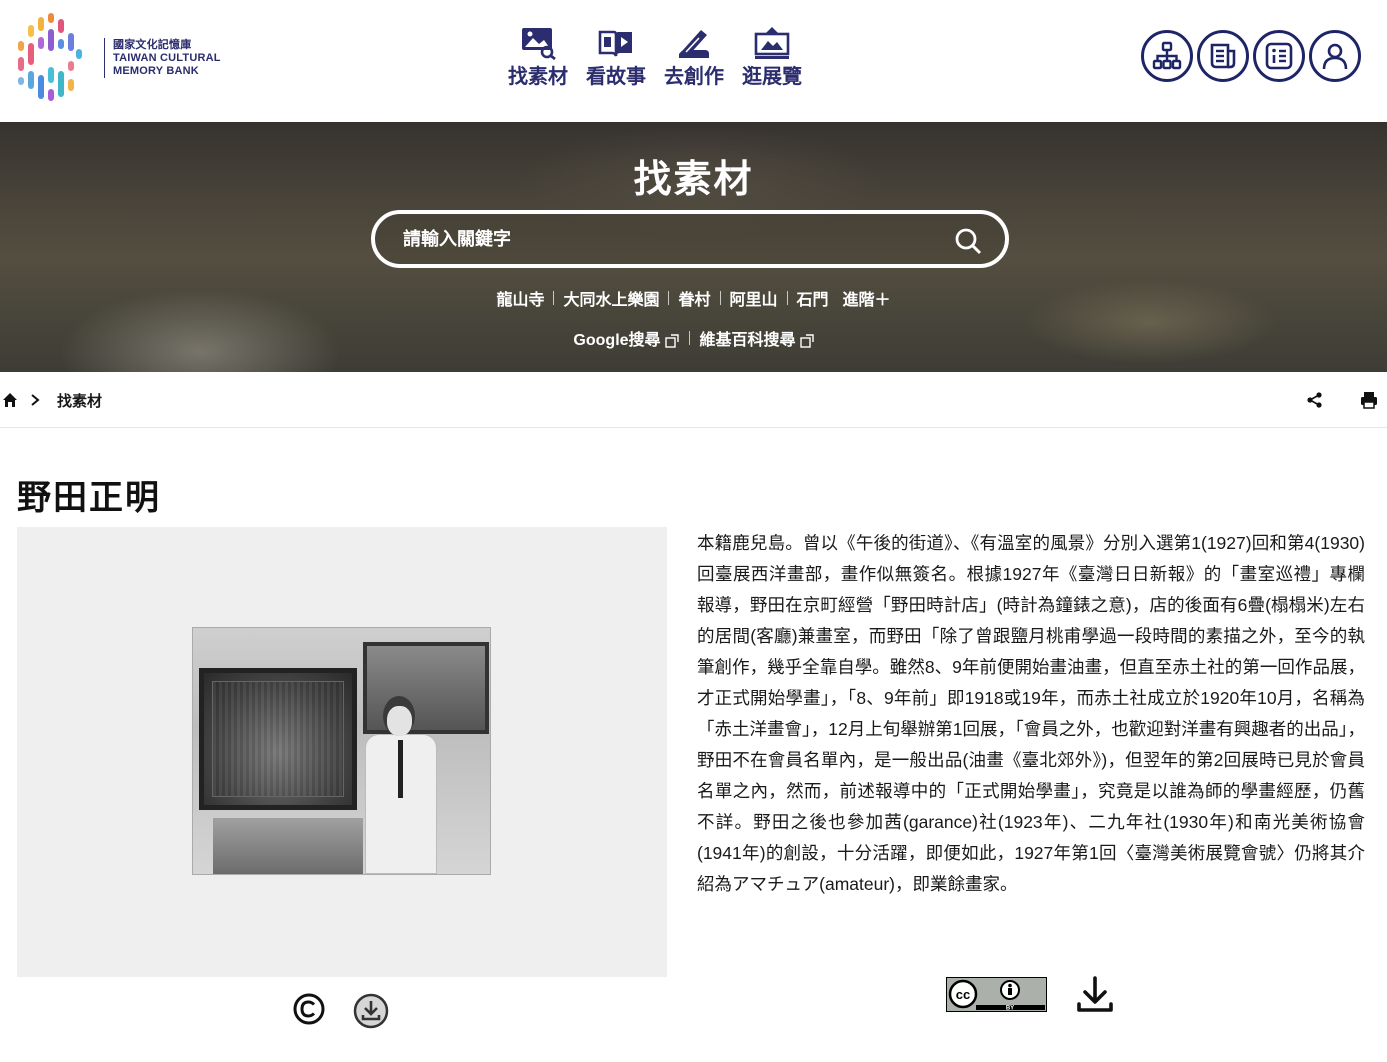 The image size is (1387, 1062). I want to click on logo-mark-icon, so click(50, 58).